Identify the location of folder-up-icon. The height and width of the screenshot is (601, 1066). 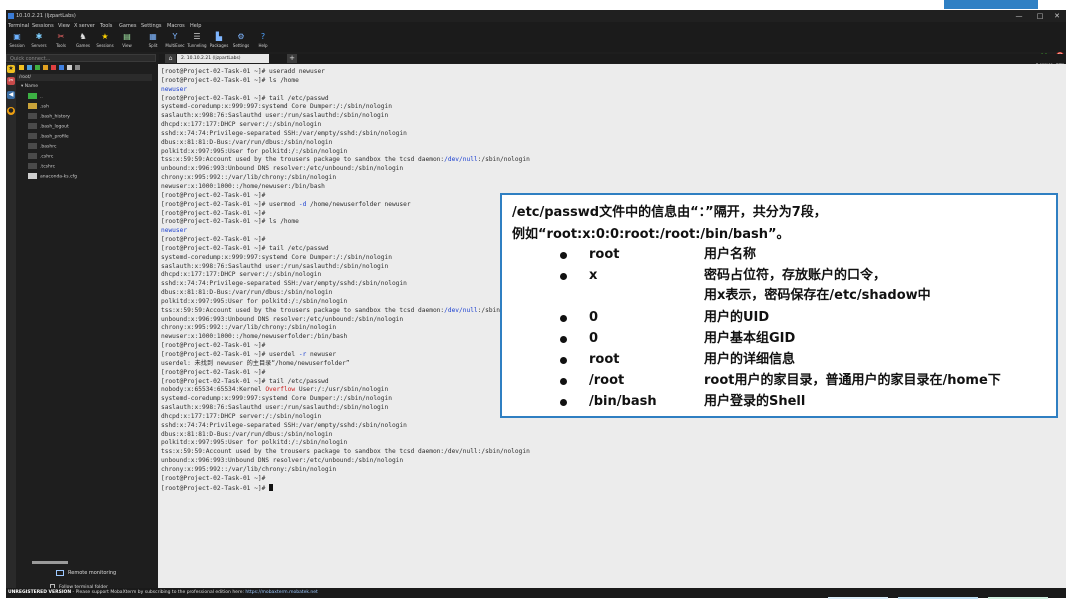
(21, 67).